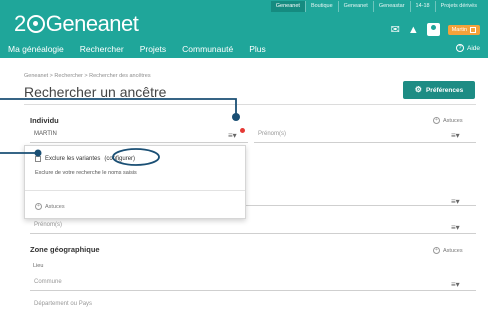 The width and height of the screenshot is (488, 313). Describe the element at coordinates (63, 304) in the screenshot. I see `departement-placeholder: Département ou Pays` at that location.